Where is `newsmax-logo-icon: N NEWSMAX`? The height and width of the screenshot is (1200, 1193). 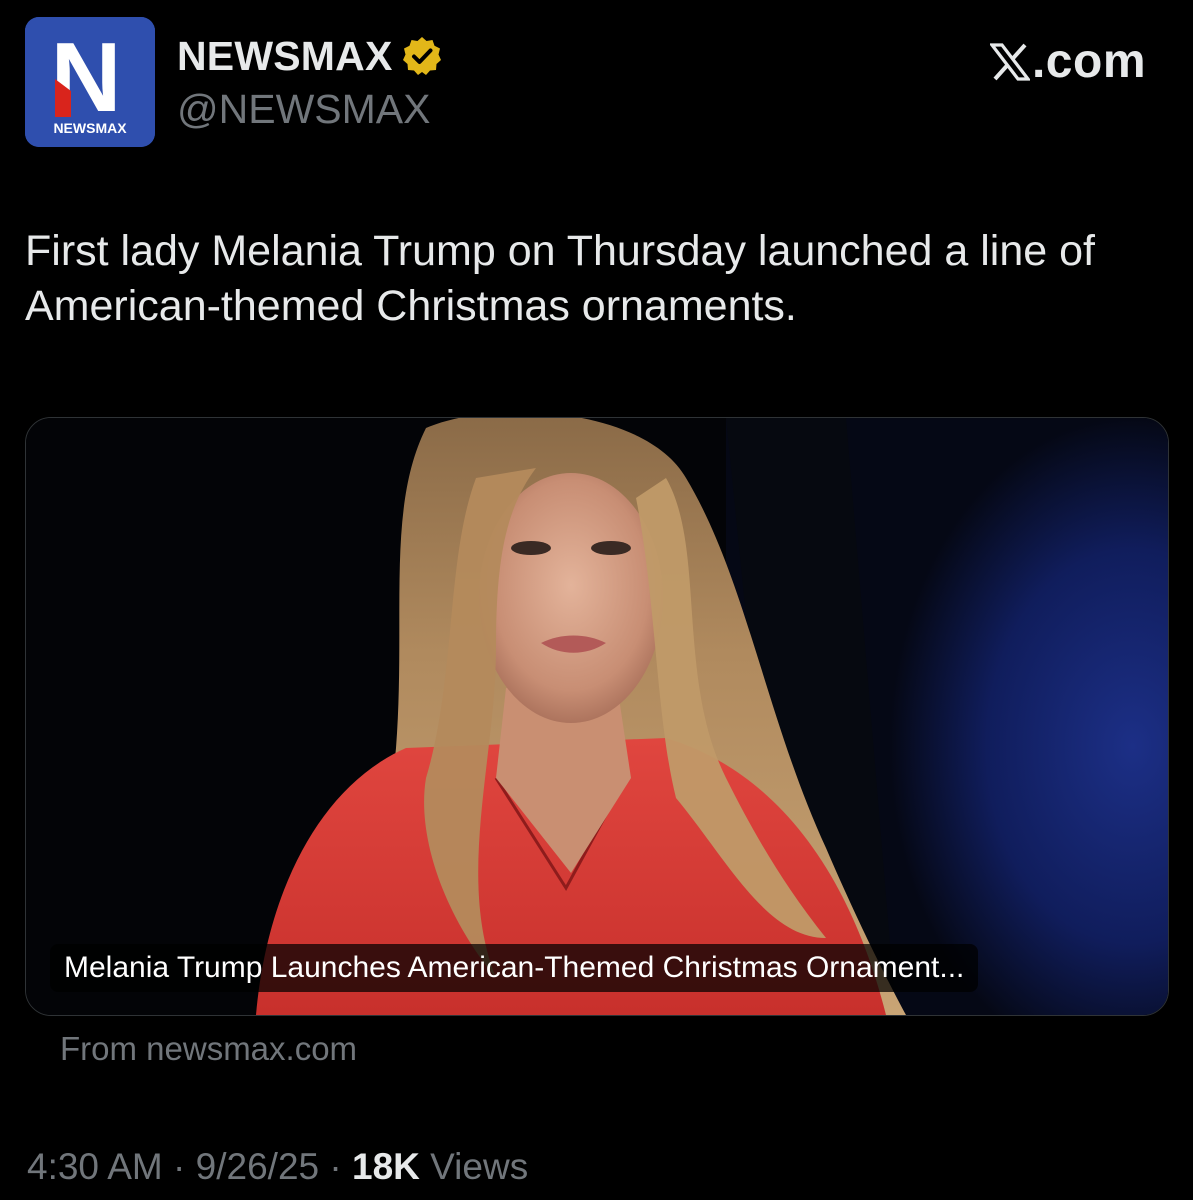
newsmax-logo-icon: N NEWSMAX is located at coordinates (90, 82).